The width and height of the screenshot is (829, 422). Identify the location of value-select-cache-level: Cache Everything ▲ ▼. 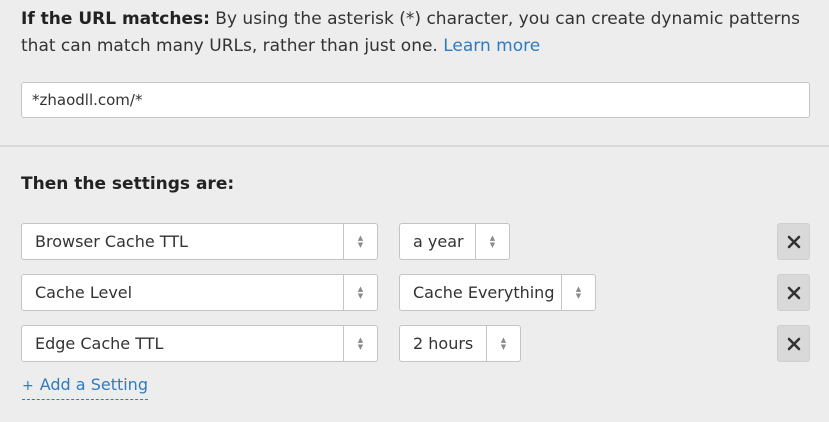
(497, 292).